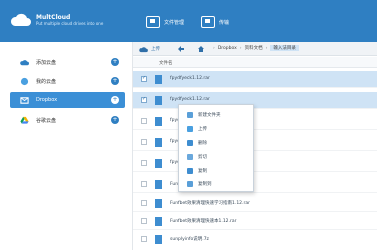  What do you see at coordinates (205, 184) in the screenshot?
I see `menu-item-label: 复制到` at bounding box center [205, 184].